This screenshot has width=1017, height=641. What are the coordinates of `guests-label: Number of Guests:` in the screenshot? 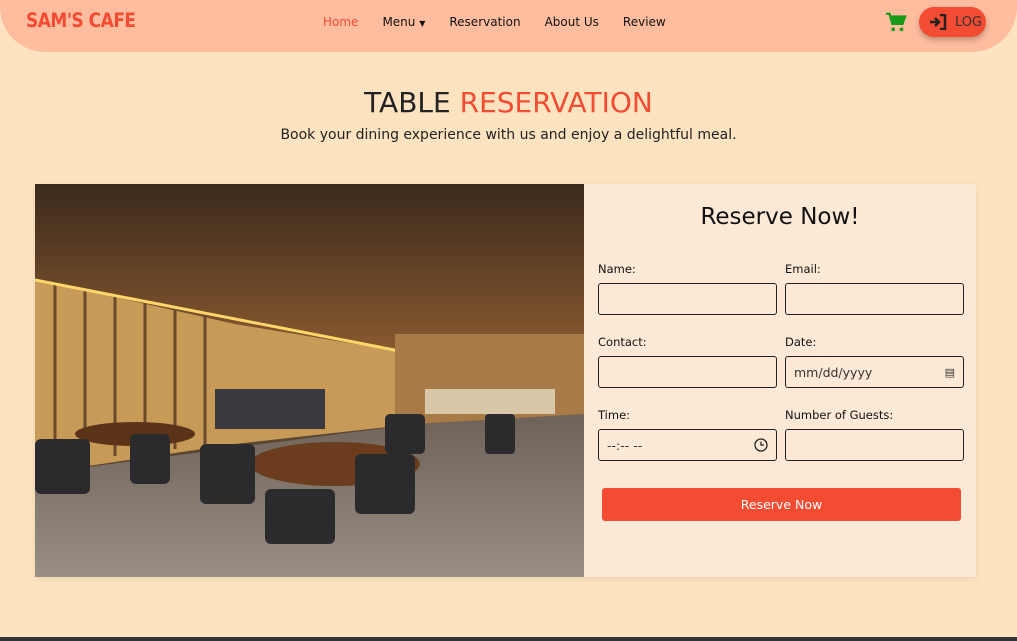 It's located at (839, 415).